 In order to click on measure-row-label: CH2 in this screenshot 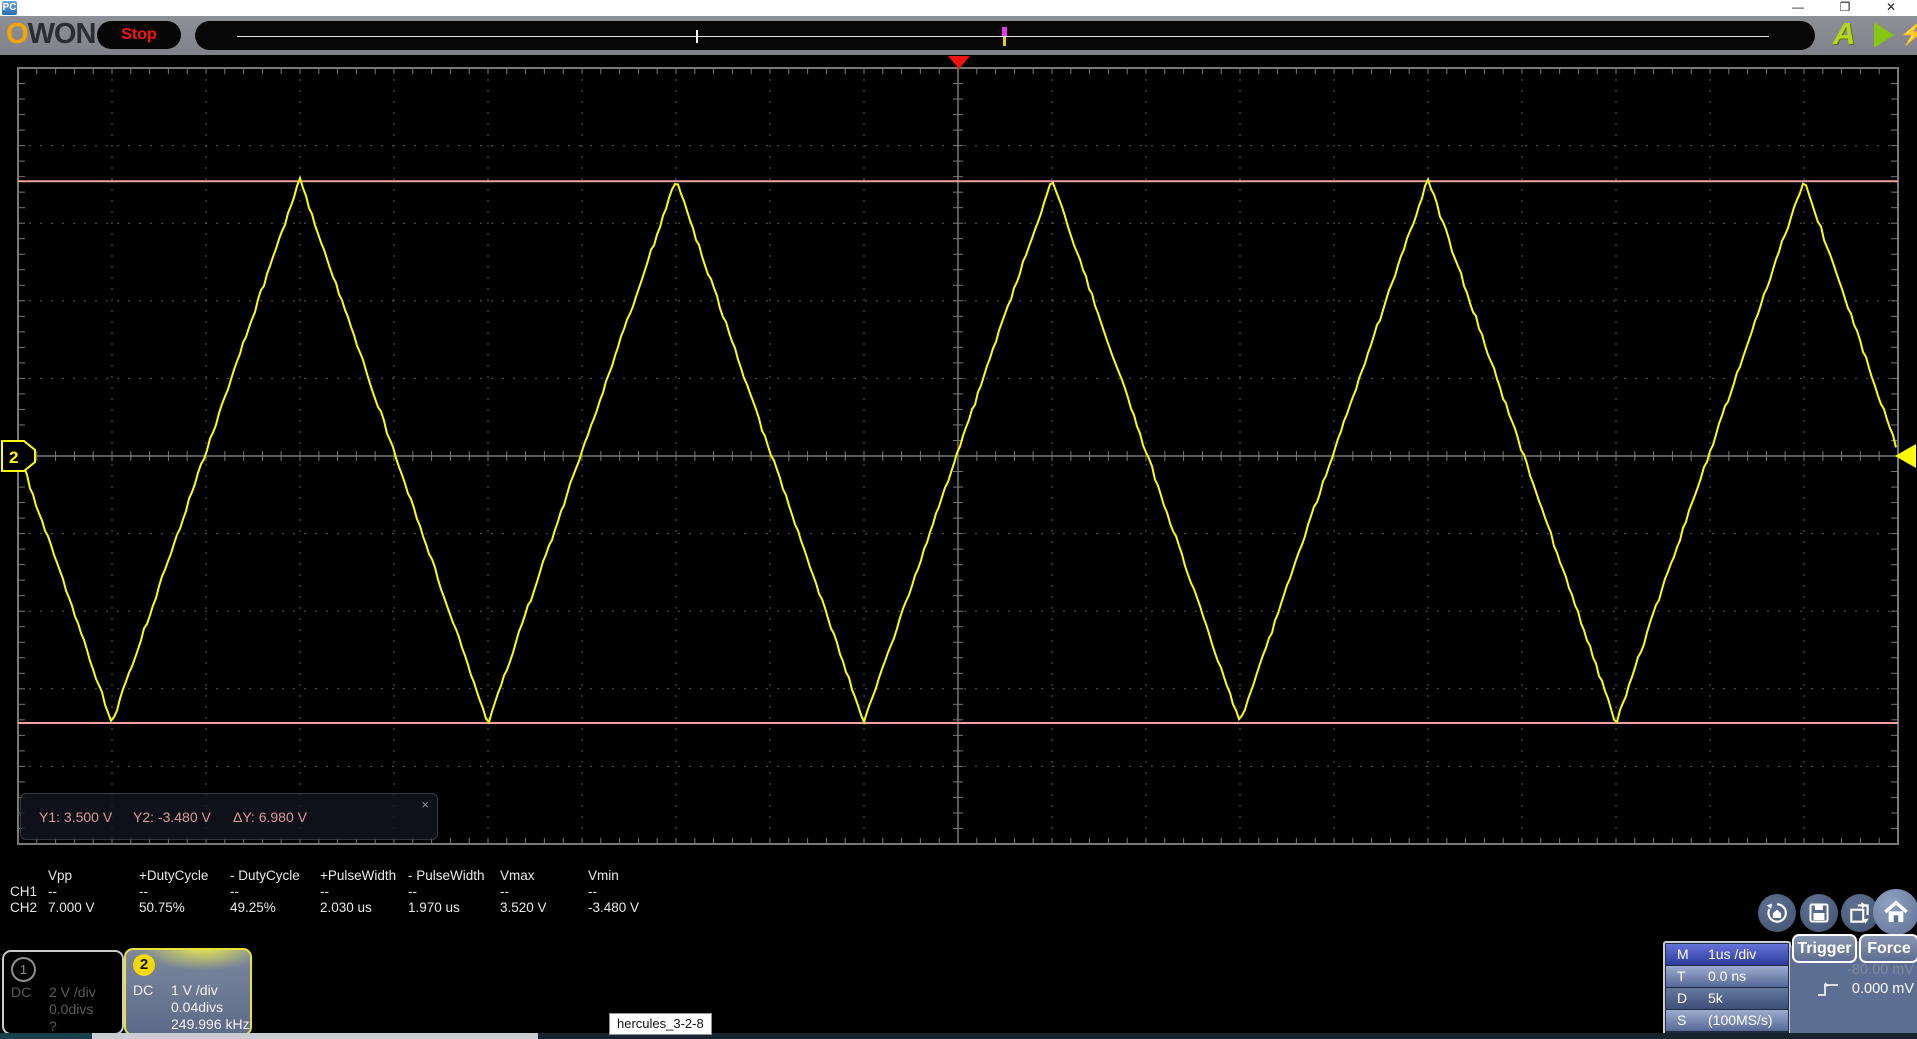, I will do `click(24, 907)`.